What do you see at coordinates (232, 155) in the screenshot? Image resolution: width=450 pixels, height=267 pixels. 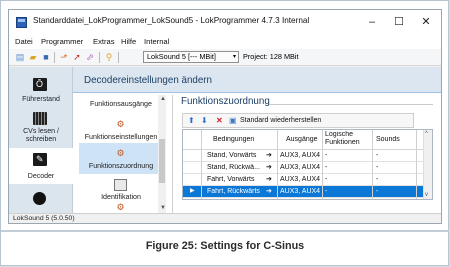 I see `cell-bedingungen: Stand, Vorwärts` at bounding box center [232, 155].